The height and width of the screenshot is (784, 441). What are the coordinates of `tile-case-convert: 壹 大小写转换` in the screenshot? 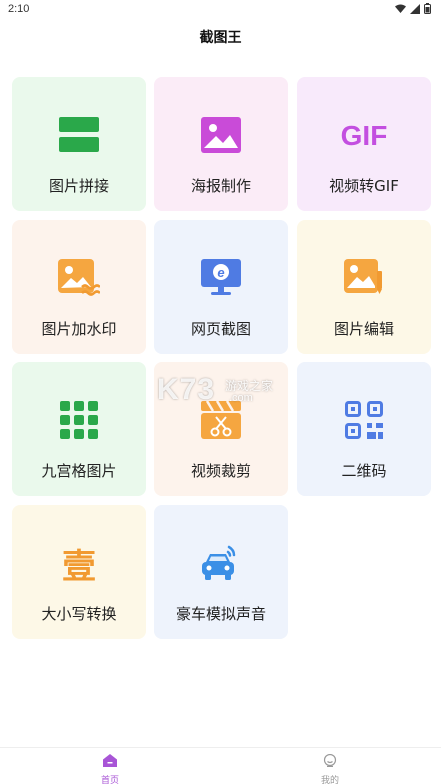 It's located at (79, 572).